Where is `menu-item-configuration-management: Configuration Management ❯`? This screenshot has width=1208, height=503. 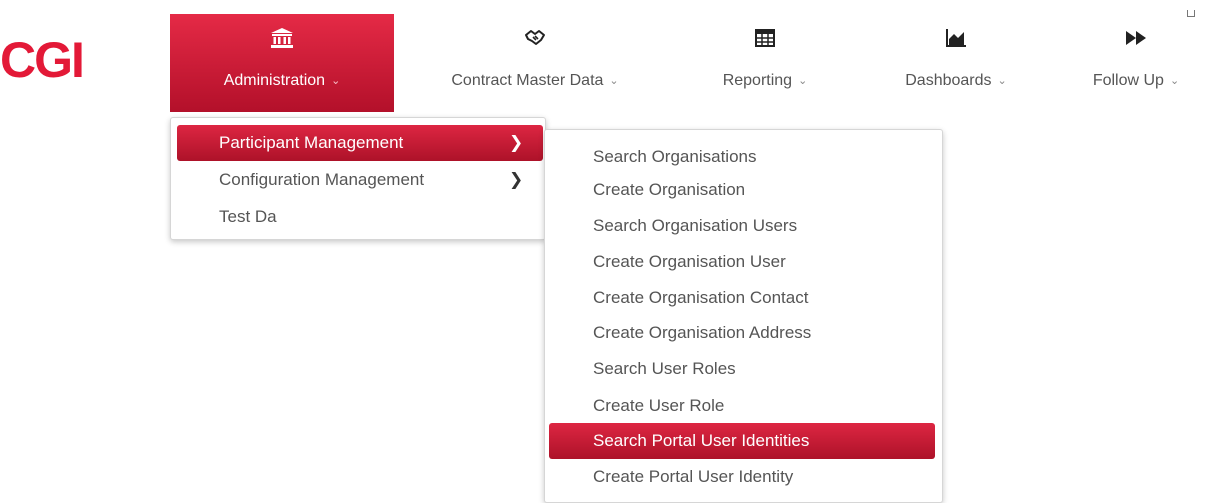
menu-item-configuration-management: Configuration Management ❯ is located at coordinates (360, 180).